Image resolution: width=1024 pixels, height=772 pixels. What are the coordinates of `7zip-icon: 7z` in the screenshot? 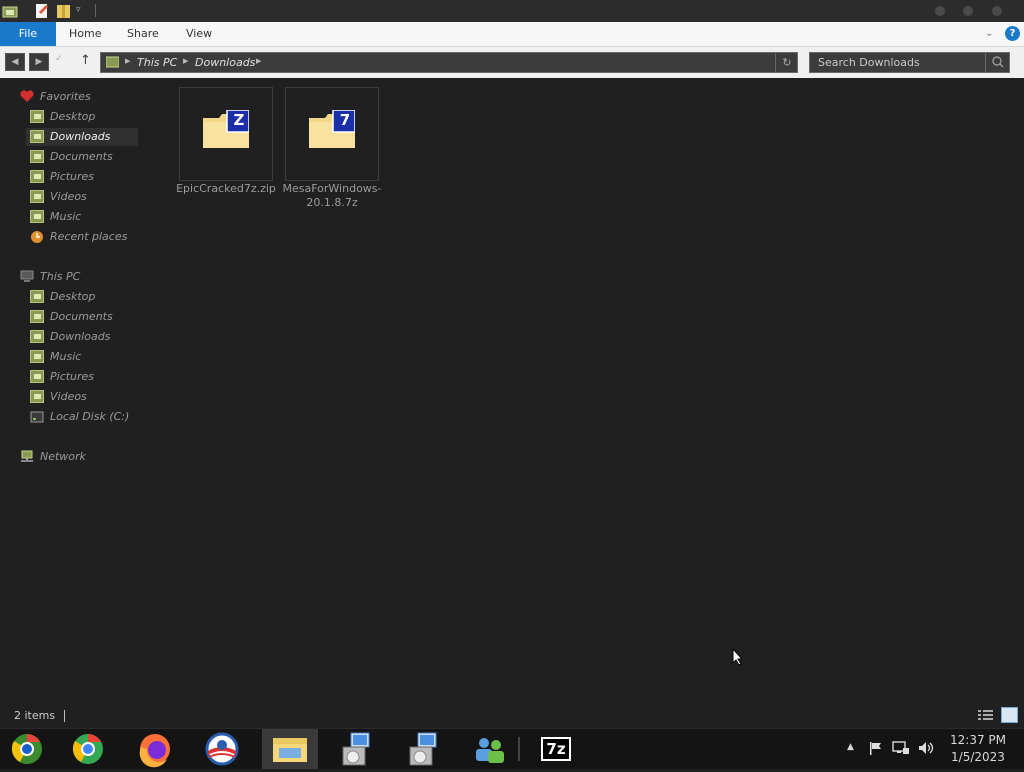 It's located at (557, 749).